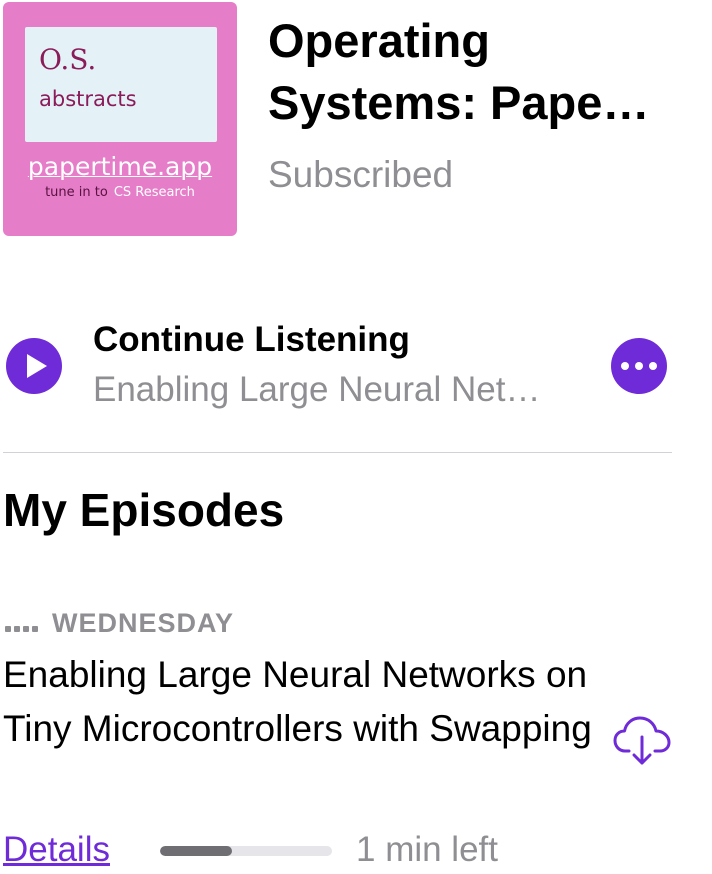  What do you see at coordinates (144, 510) in the screenshot?
I see `section-title: My Episodes` at bounding box center [144, 510].